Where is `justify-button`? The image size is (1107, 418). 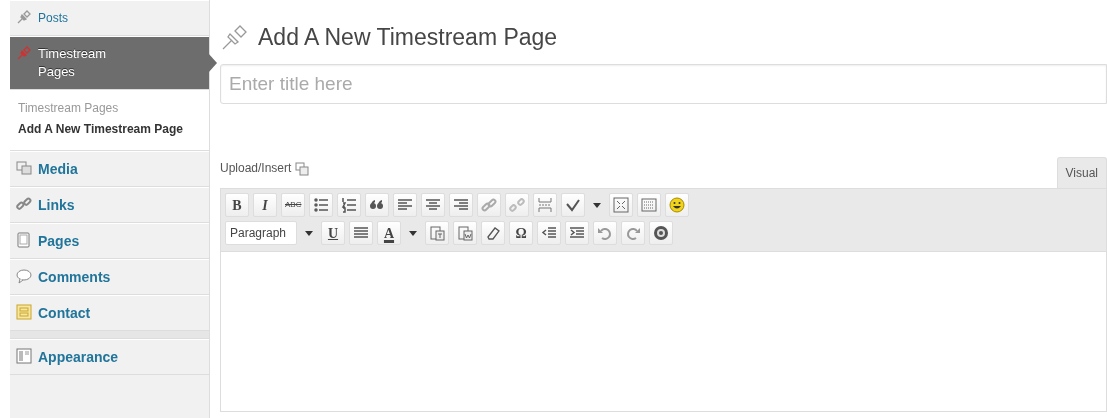 justify-button is located at coordinates (361, 233).